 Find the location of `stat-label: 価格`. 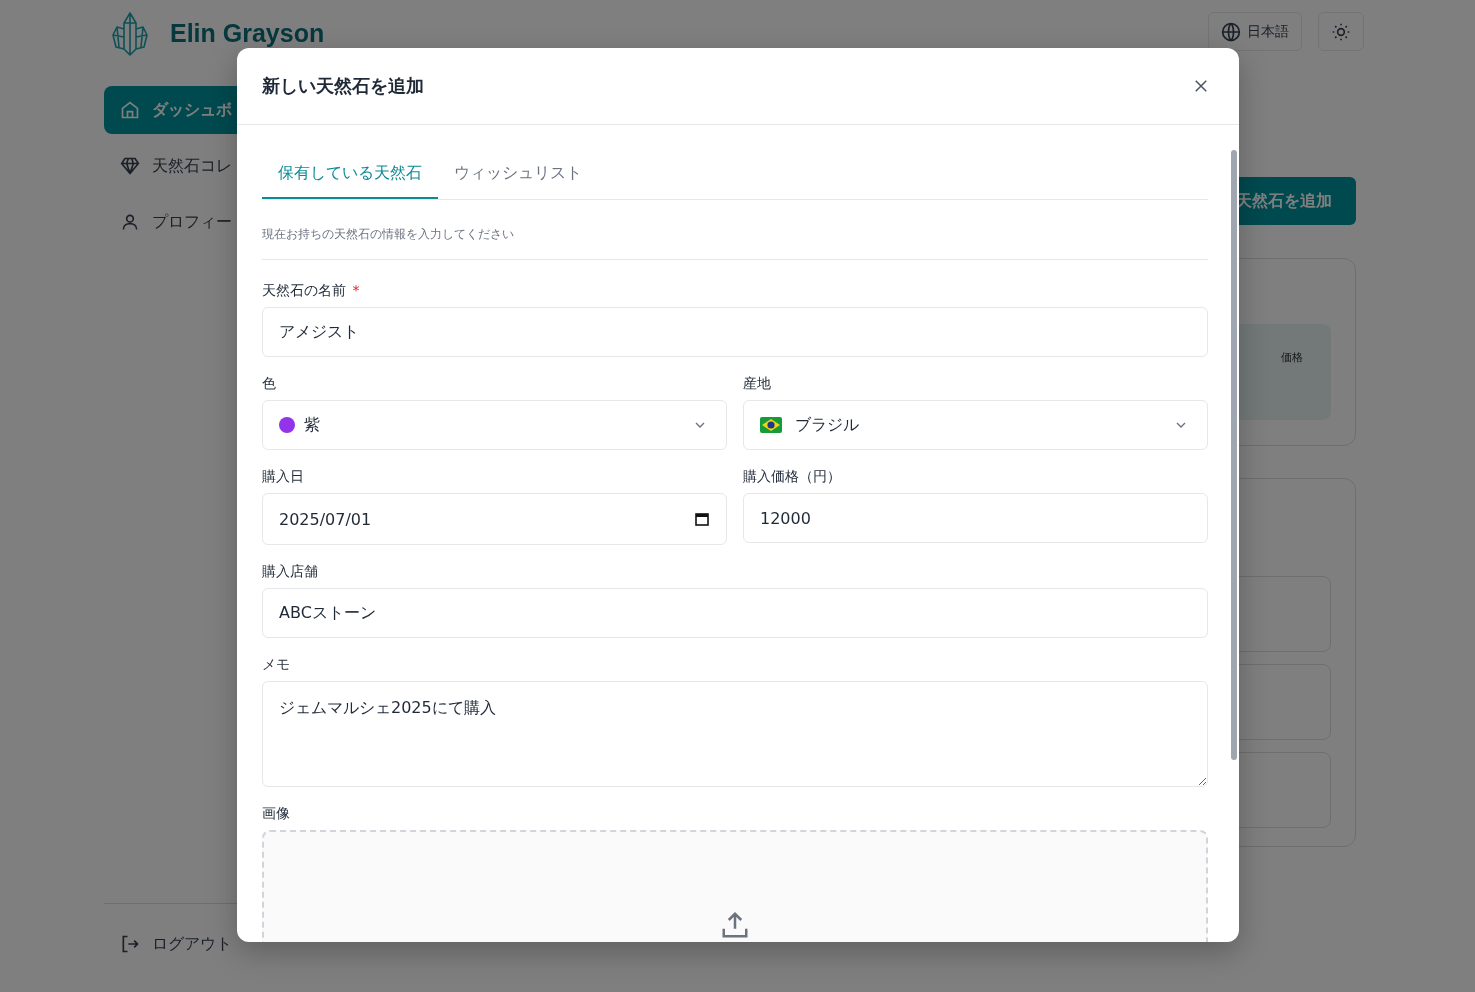

stat-label: 価格 is located at coordinates (1292, 357).